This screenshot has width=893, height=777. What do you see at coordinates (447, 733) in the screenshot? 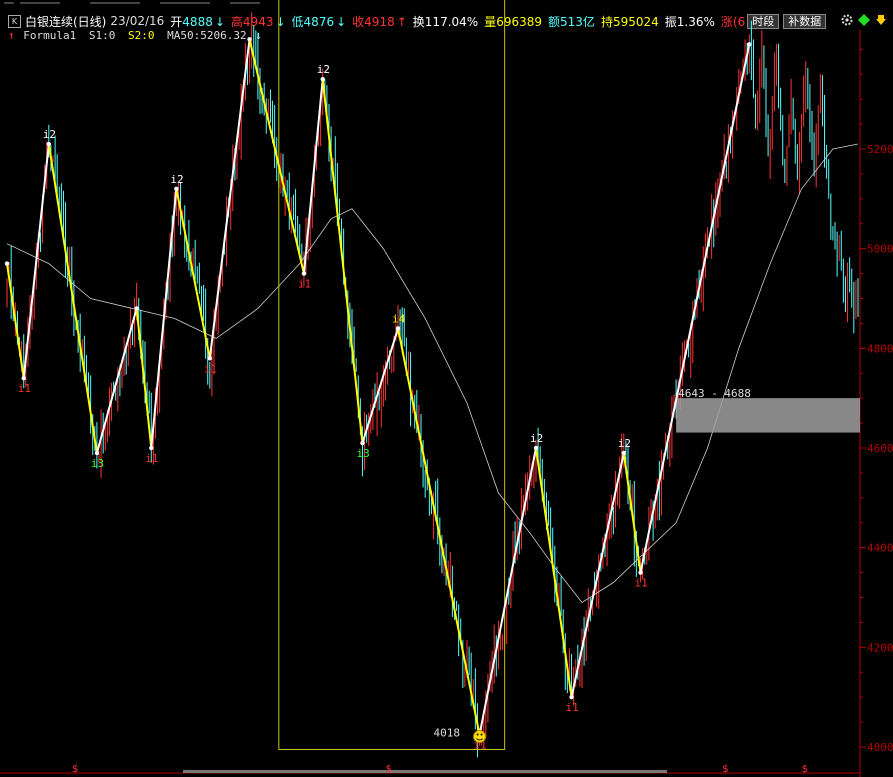
I see `low-value-label: 4018` at bounding box center [447, 733].